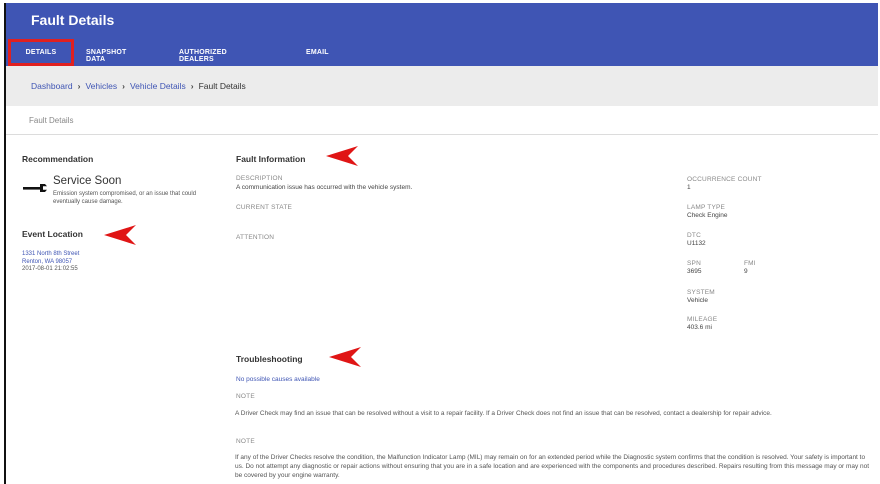 This screenshot has height=484, width=880. What do you see at coordinates (694, 271) in the screenshot?
I see `spn-value: 3695` at bounding box center [694, 271].